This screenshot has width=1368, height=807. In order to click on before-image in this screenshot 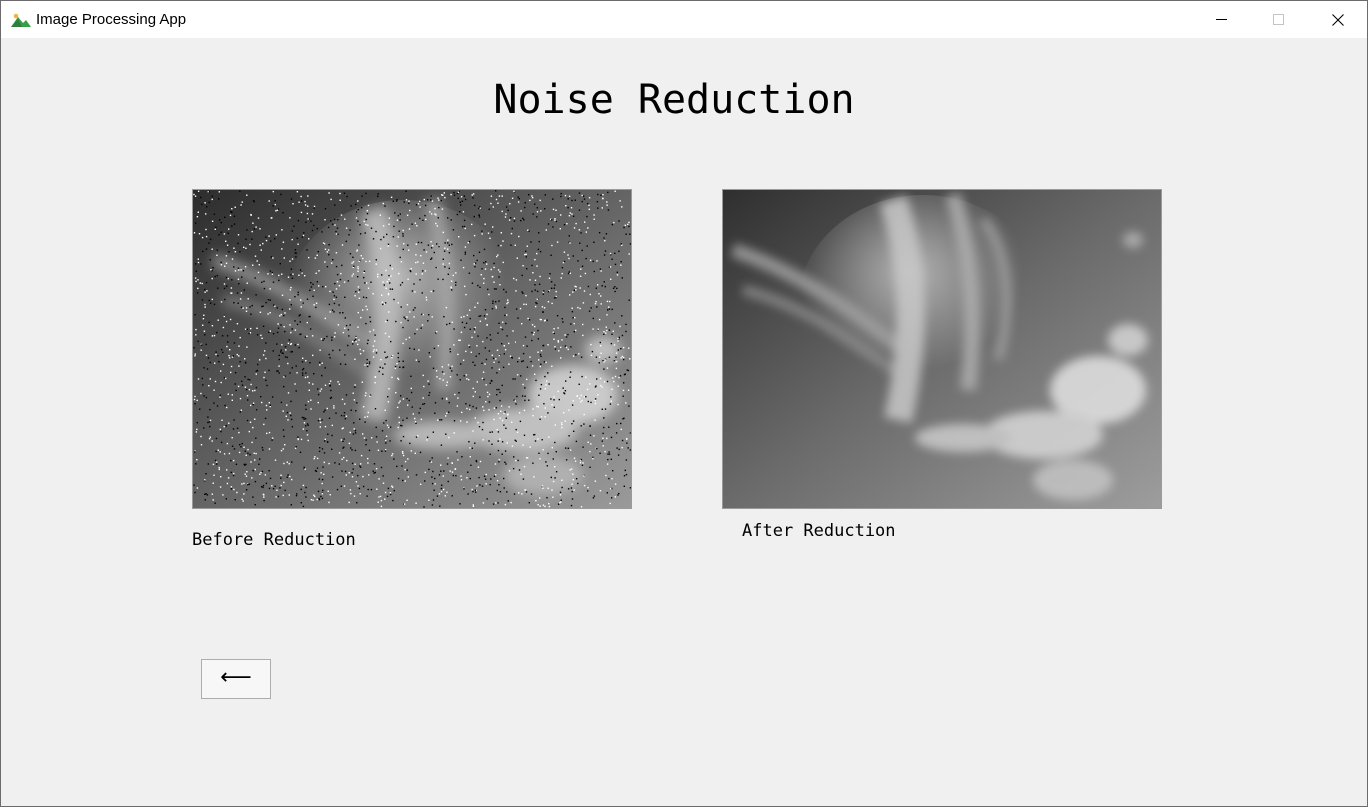, I will do `click(412, 349)`.